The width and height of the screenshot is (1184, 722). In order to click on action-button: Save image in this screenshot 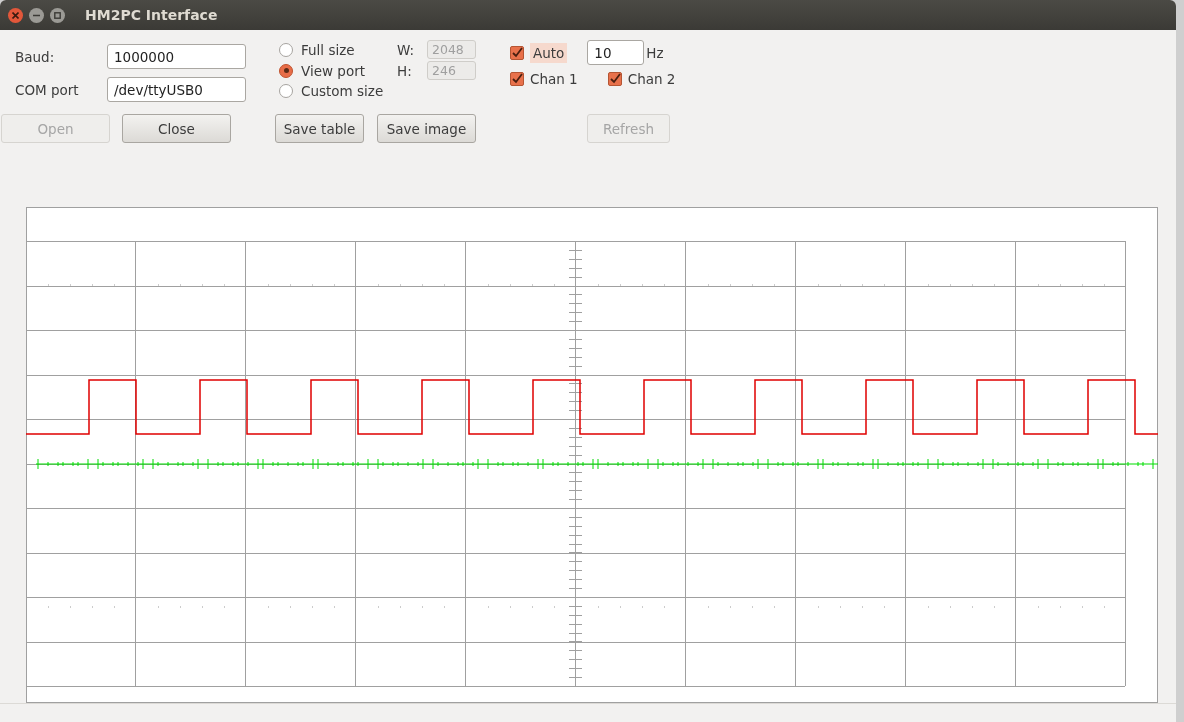, I will do `click(426, 128)`.